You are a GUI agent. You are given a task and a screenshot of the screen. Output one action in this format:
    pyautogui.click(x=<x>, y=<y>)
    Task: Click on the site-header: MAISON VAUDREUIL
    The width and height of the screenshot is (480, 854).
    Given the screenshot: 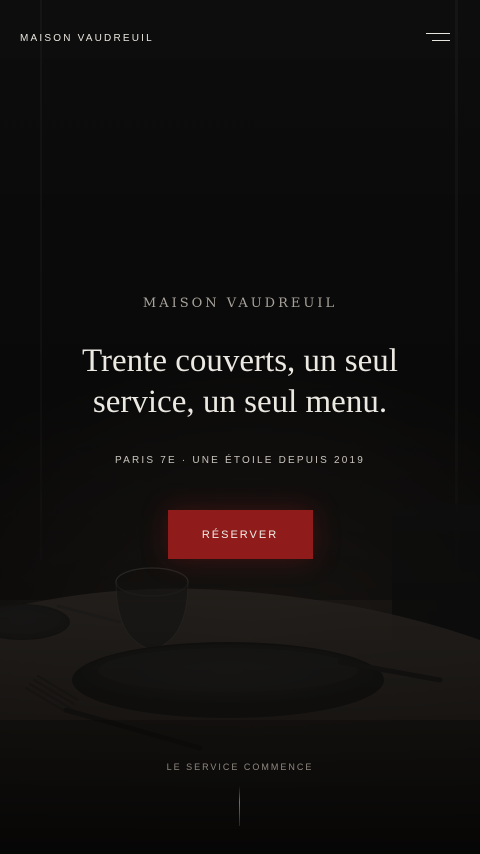 What is the action you would take?
    pyautogui.click(x=240, y=38)
    